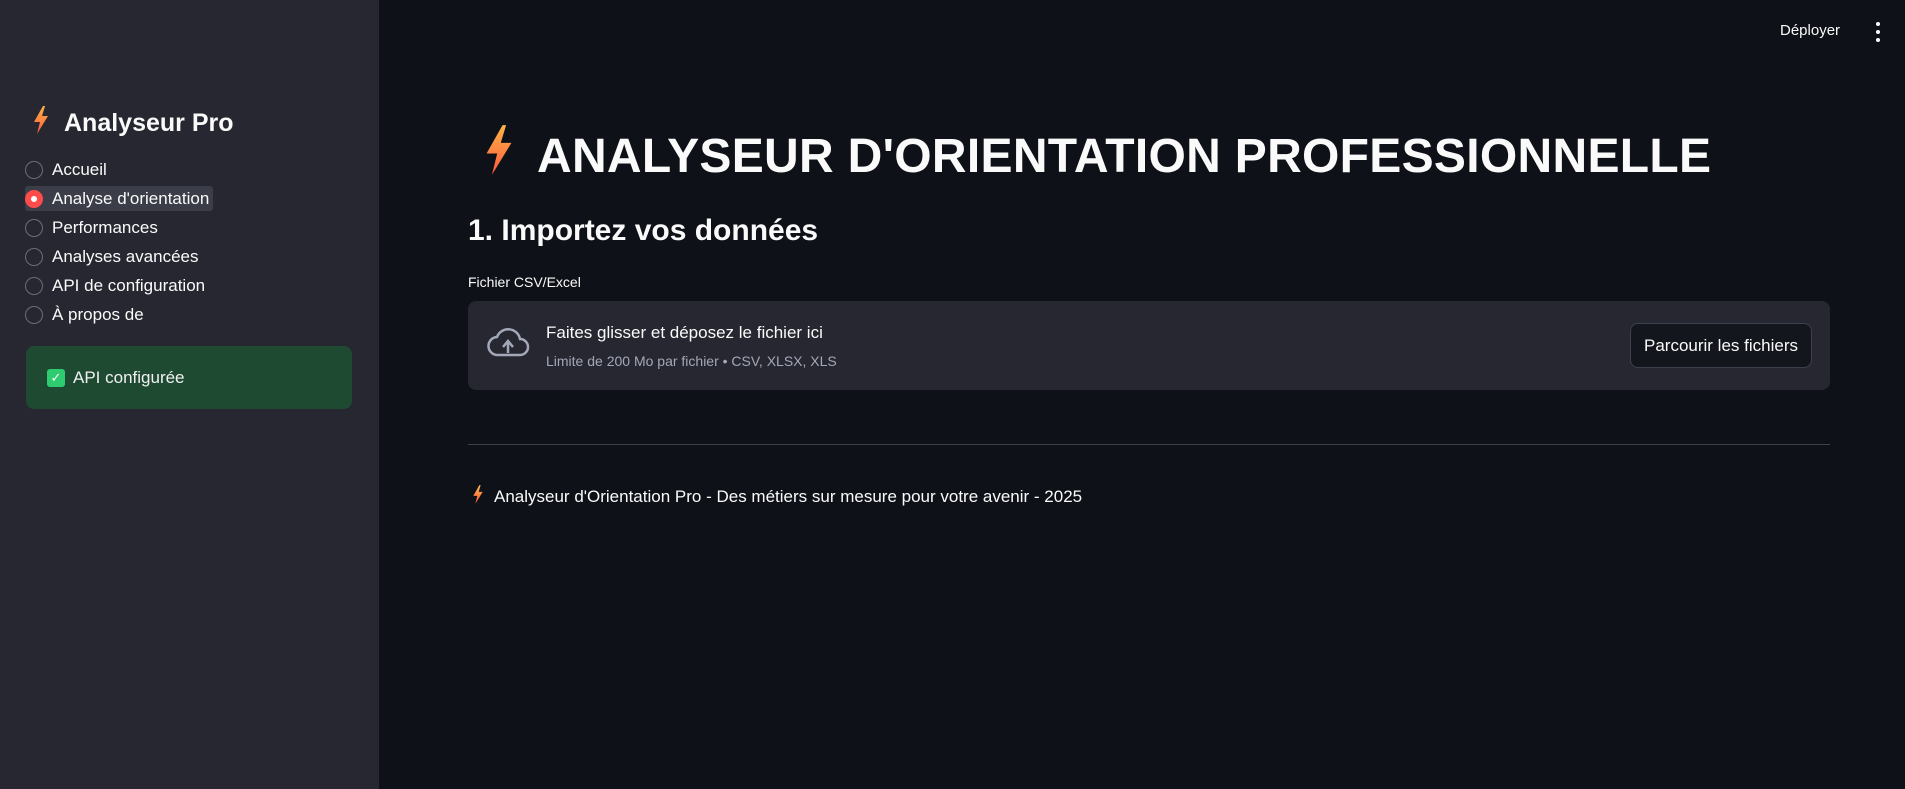 This screenshot has height=789, width=1905. Describe the element at coordinates (79, 169) in the screenshot. I see `nav-item-label: Accueil` at that location.